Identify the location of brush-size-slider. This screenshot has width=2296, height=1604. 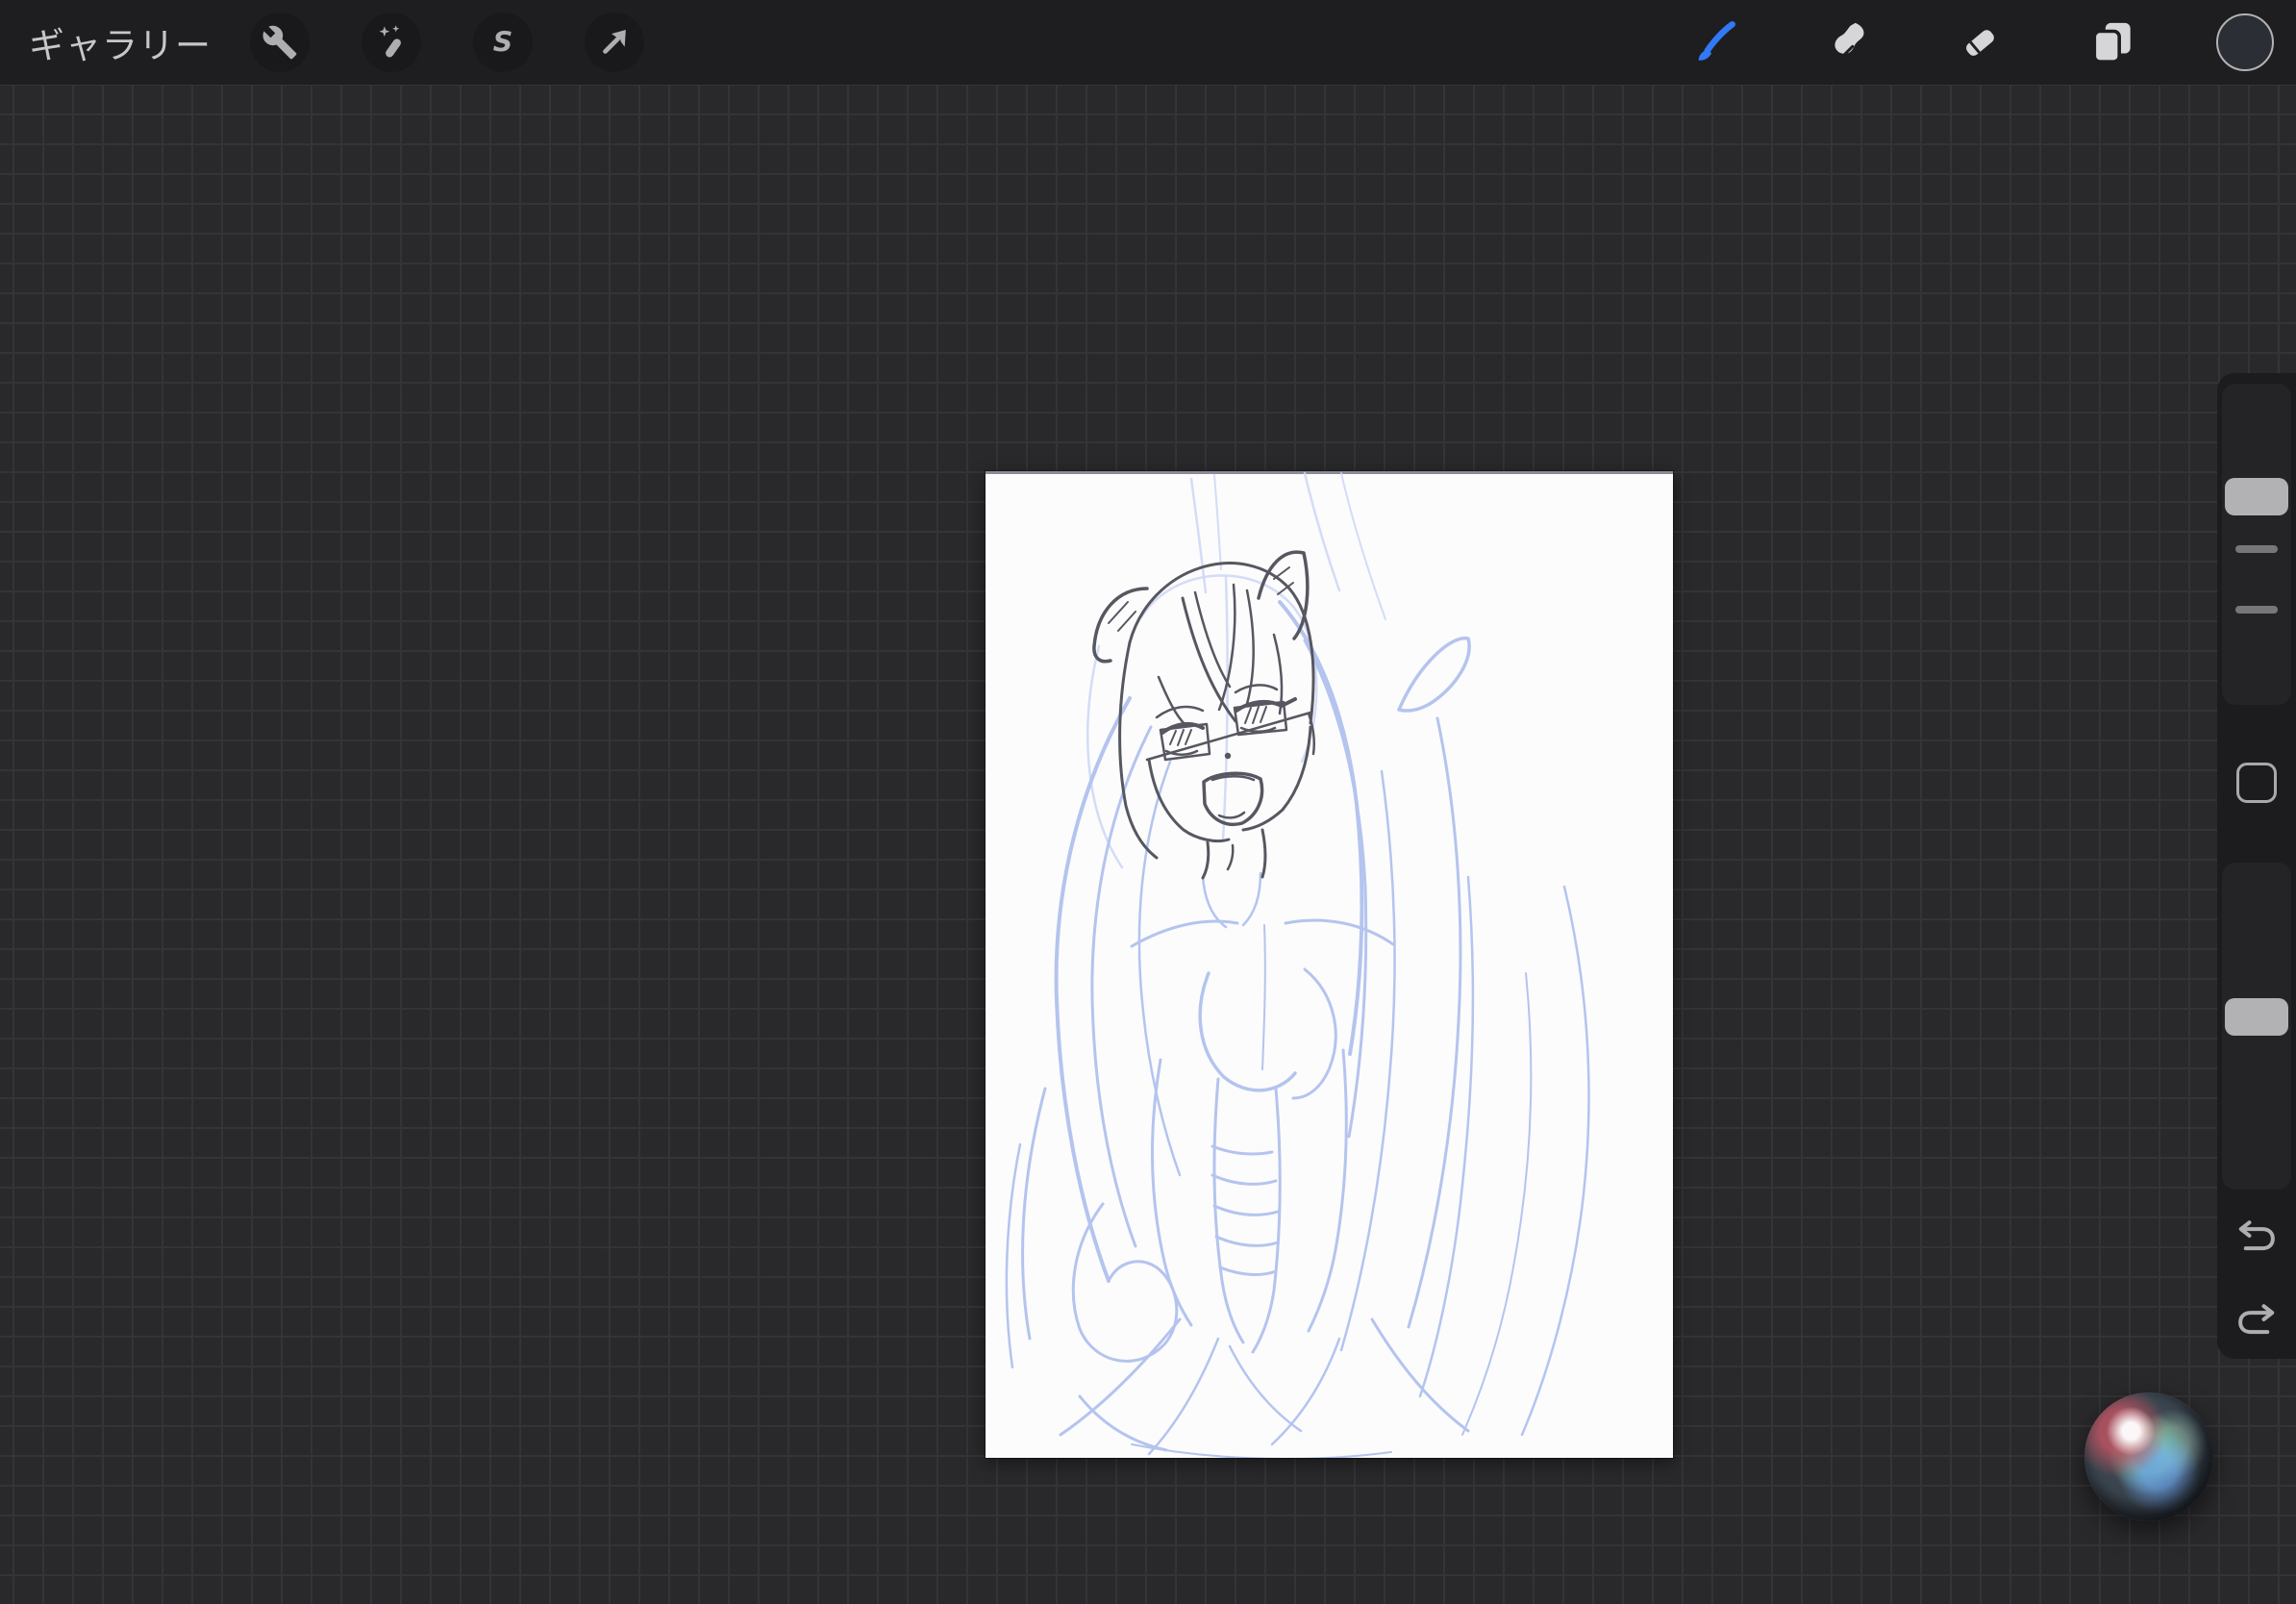
(2256, 544).